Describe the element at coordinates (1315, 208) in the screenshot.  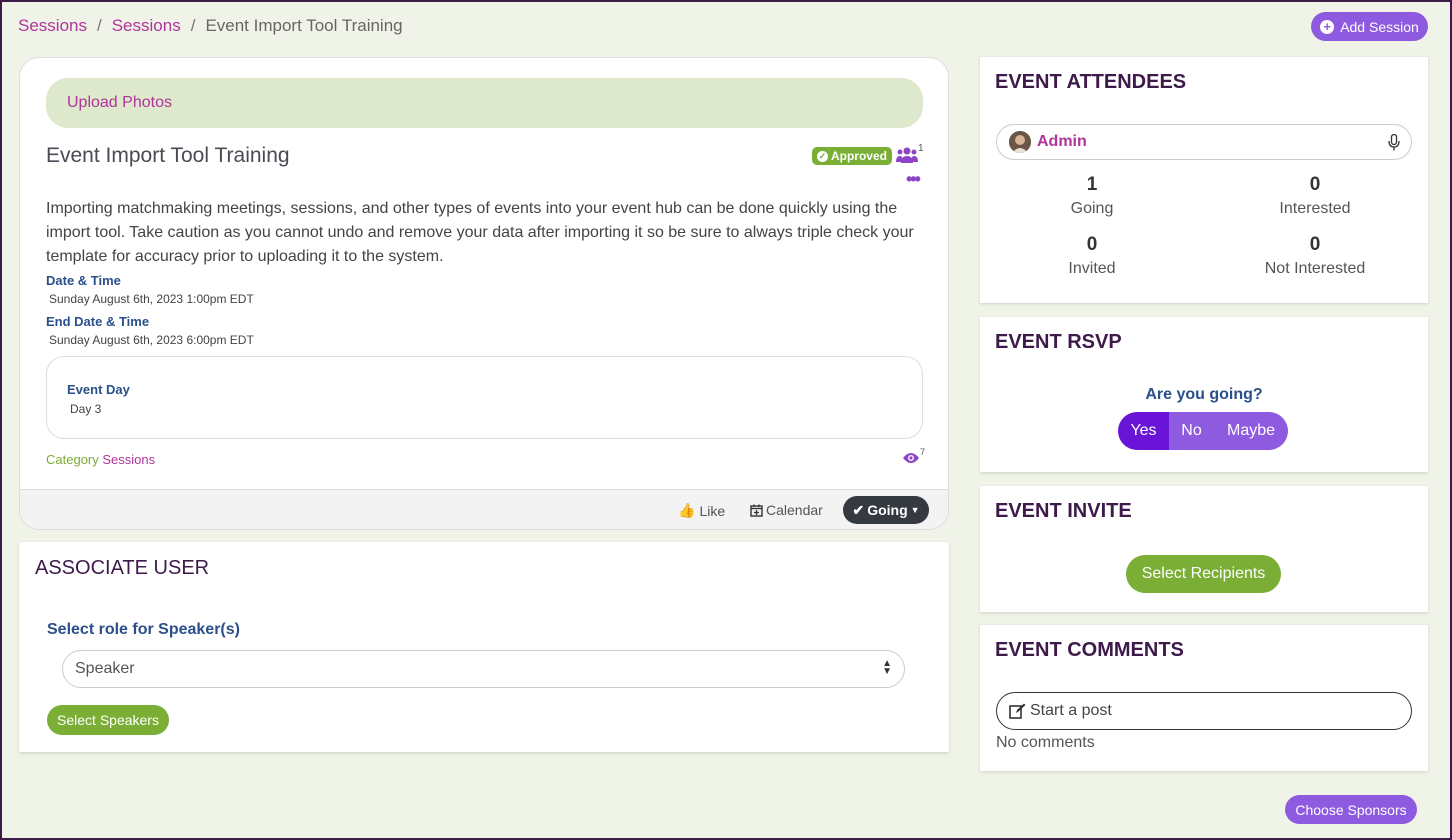
I see `interested-caption: Interested` at that location.